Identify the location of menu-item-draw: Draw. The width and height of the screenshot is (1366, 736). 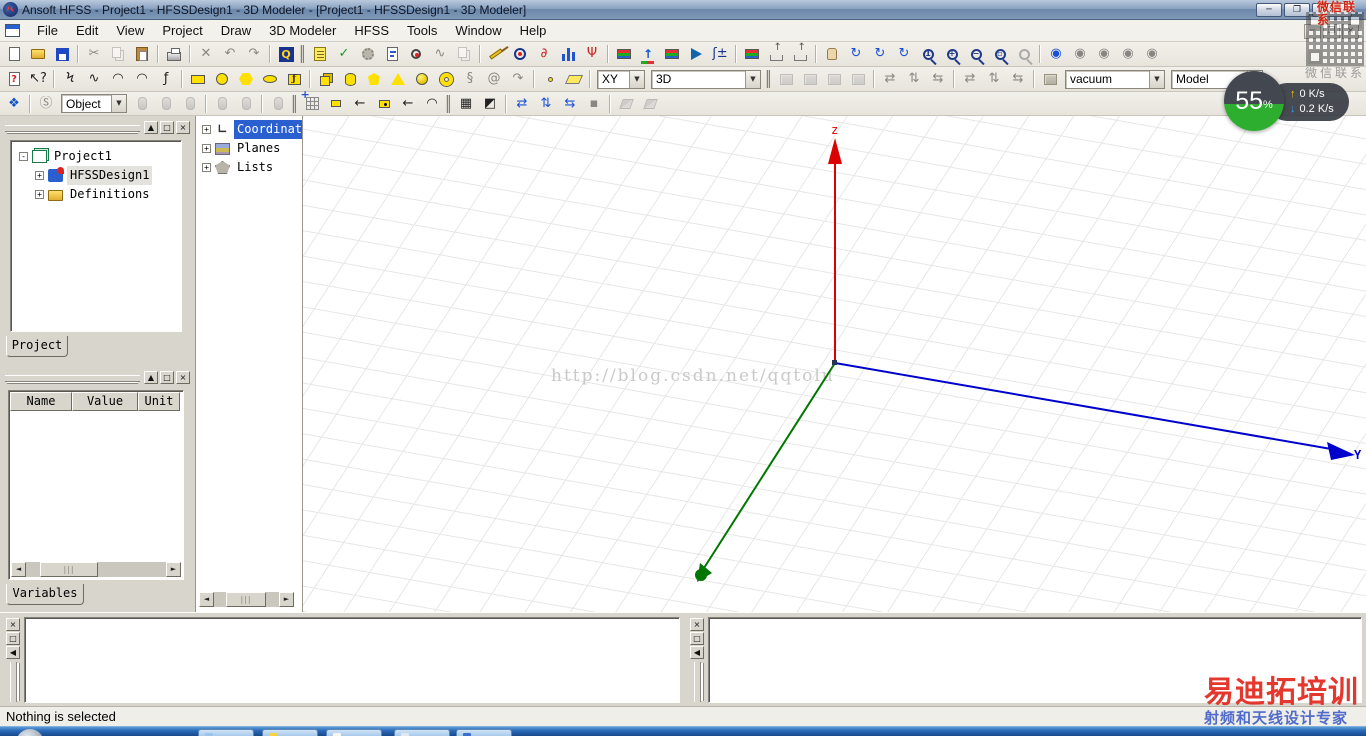
(236, 30).